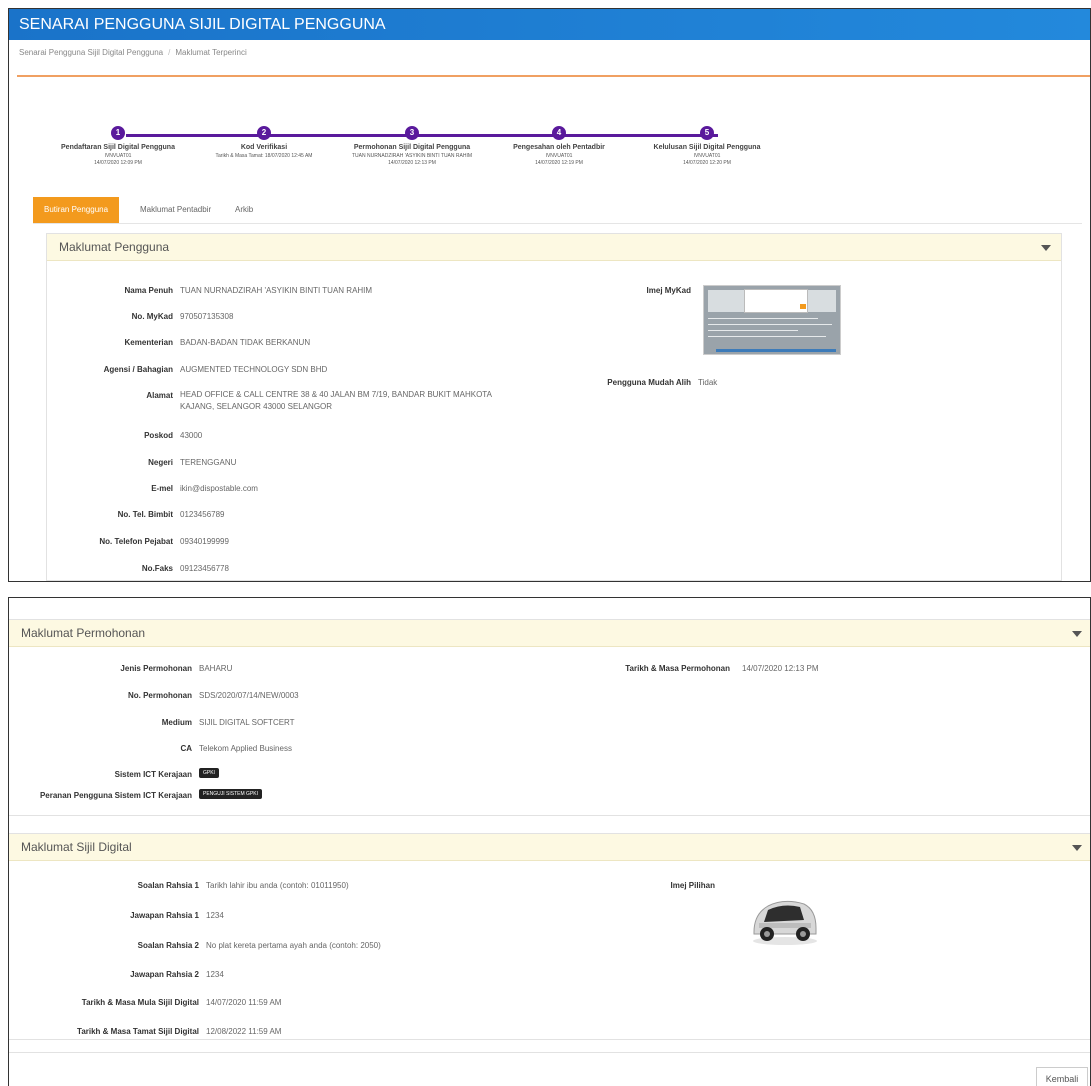 This screenshot has height=1086, width=1091. Describe the element at coordinates (254, 369) in the screenshot. I see `field-value: AUGMENTED TECHNOLOGY SDN BHD` at that location.